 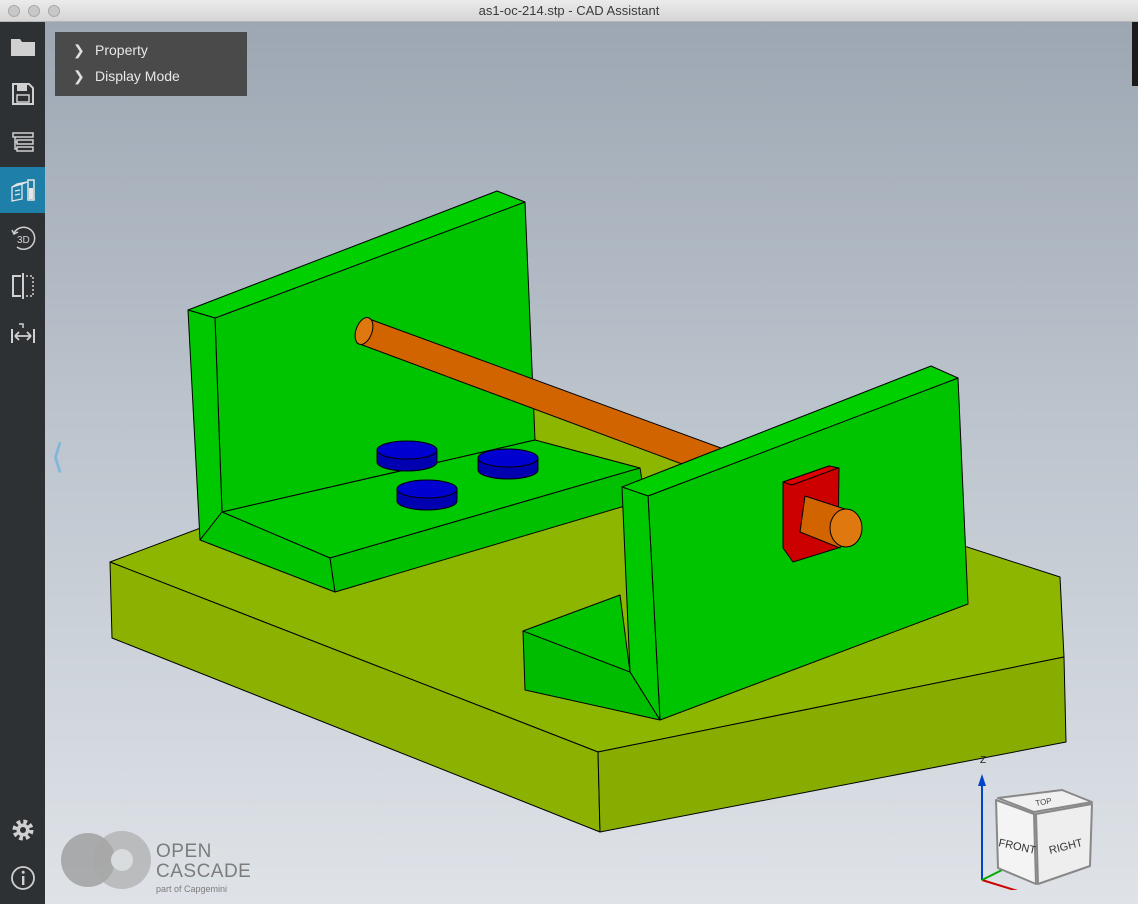 I want to click on logo-line2: CASCADE, so click(x=204, y=871).